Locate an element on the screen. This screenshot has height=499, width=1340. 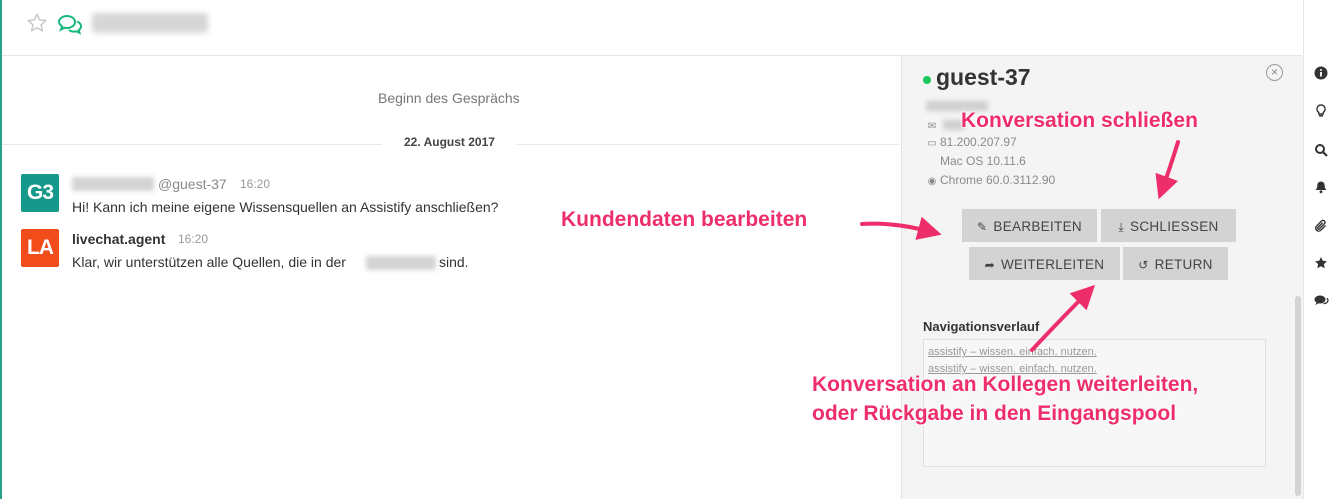
undo-icon: ↺ is located at coordinates (1143, 265).